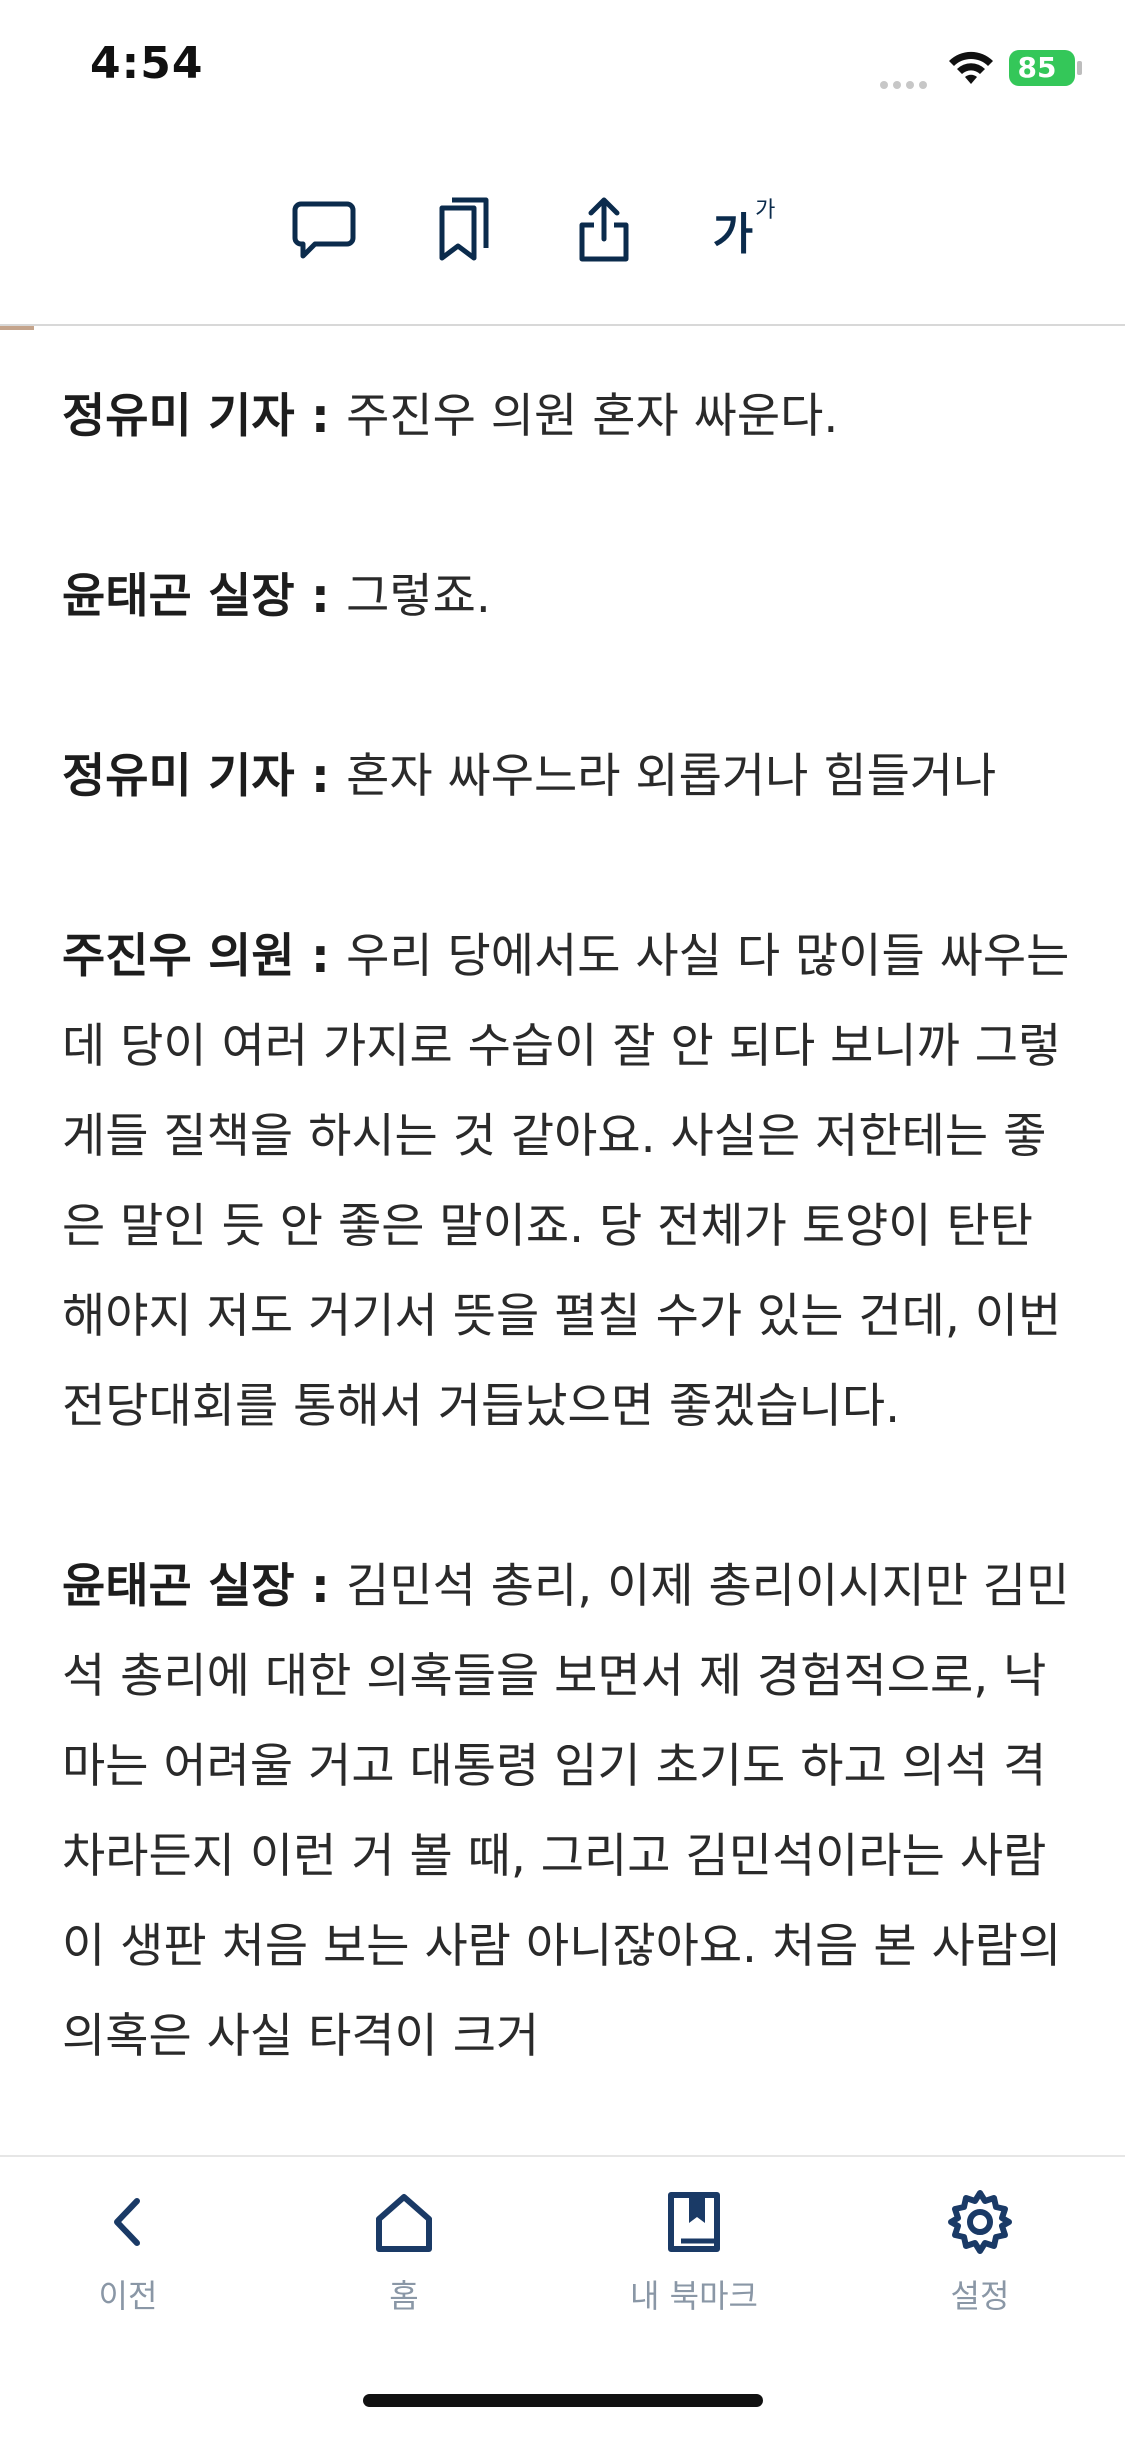 This screenshot has width=1125, height=2438. What do you see at coordinates (1079, 68) in the screenshot?
I see `battery-cap` at bounding box center [1079, 68].